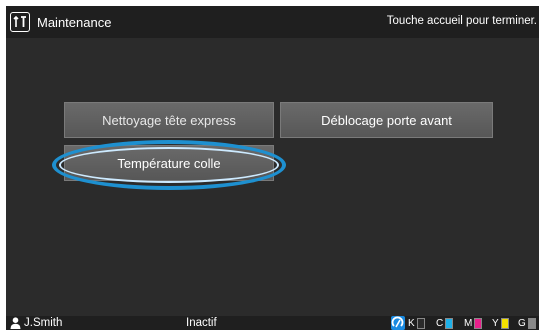  What do you see at coordinates (478, 323) in the screenshot?
I see `ink-m-swatch` at bounding box center [478, 323].